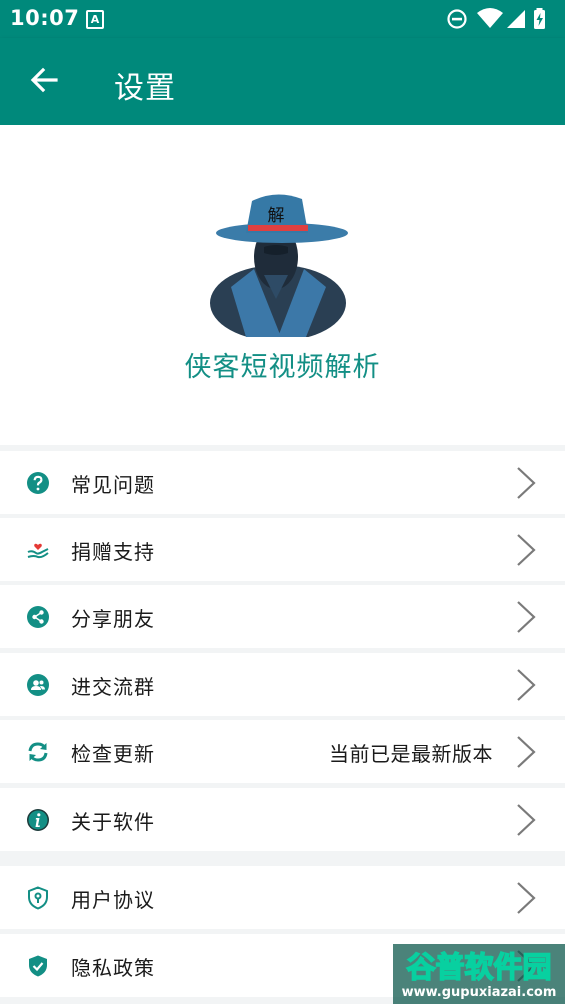 Image resolution: width=565 pixels, height=1004 pixels. I want to click on menu-item-donate: 捐赠支持, so click(282, 549).